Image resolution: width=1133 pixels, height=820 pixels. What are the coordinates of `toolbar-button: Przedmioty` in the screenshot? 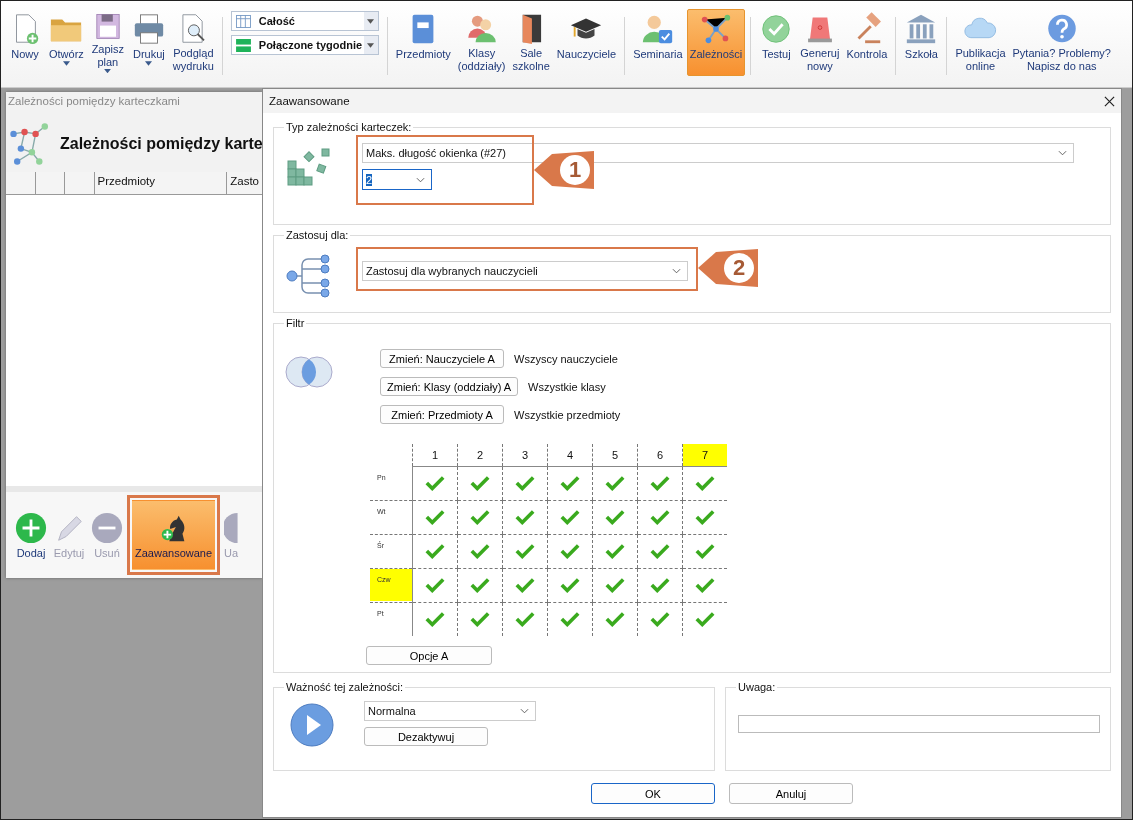 It's located at (423, 42).